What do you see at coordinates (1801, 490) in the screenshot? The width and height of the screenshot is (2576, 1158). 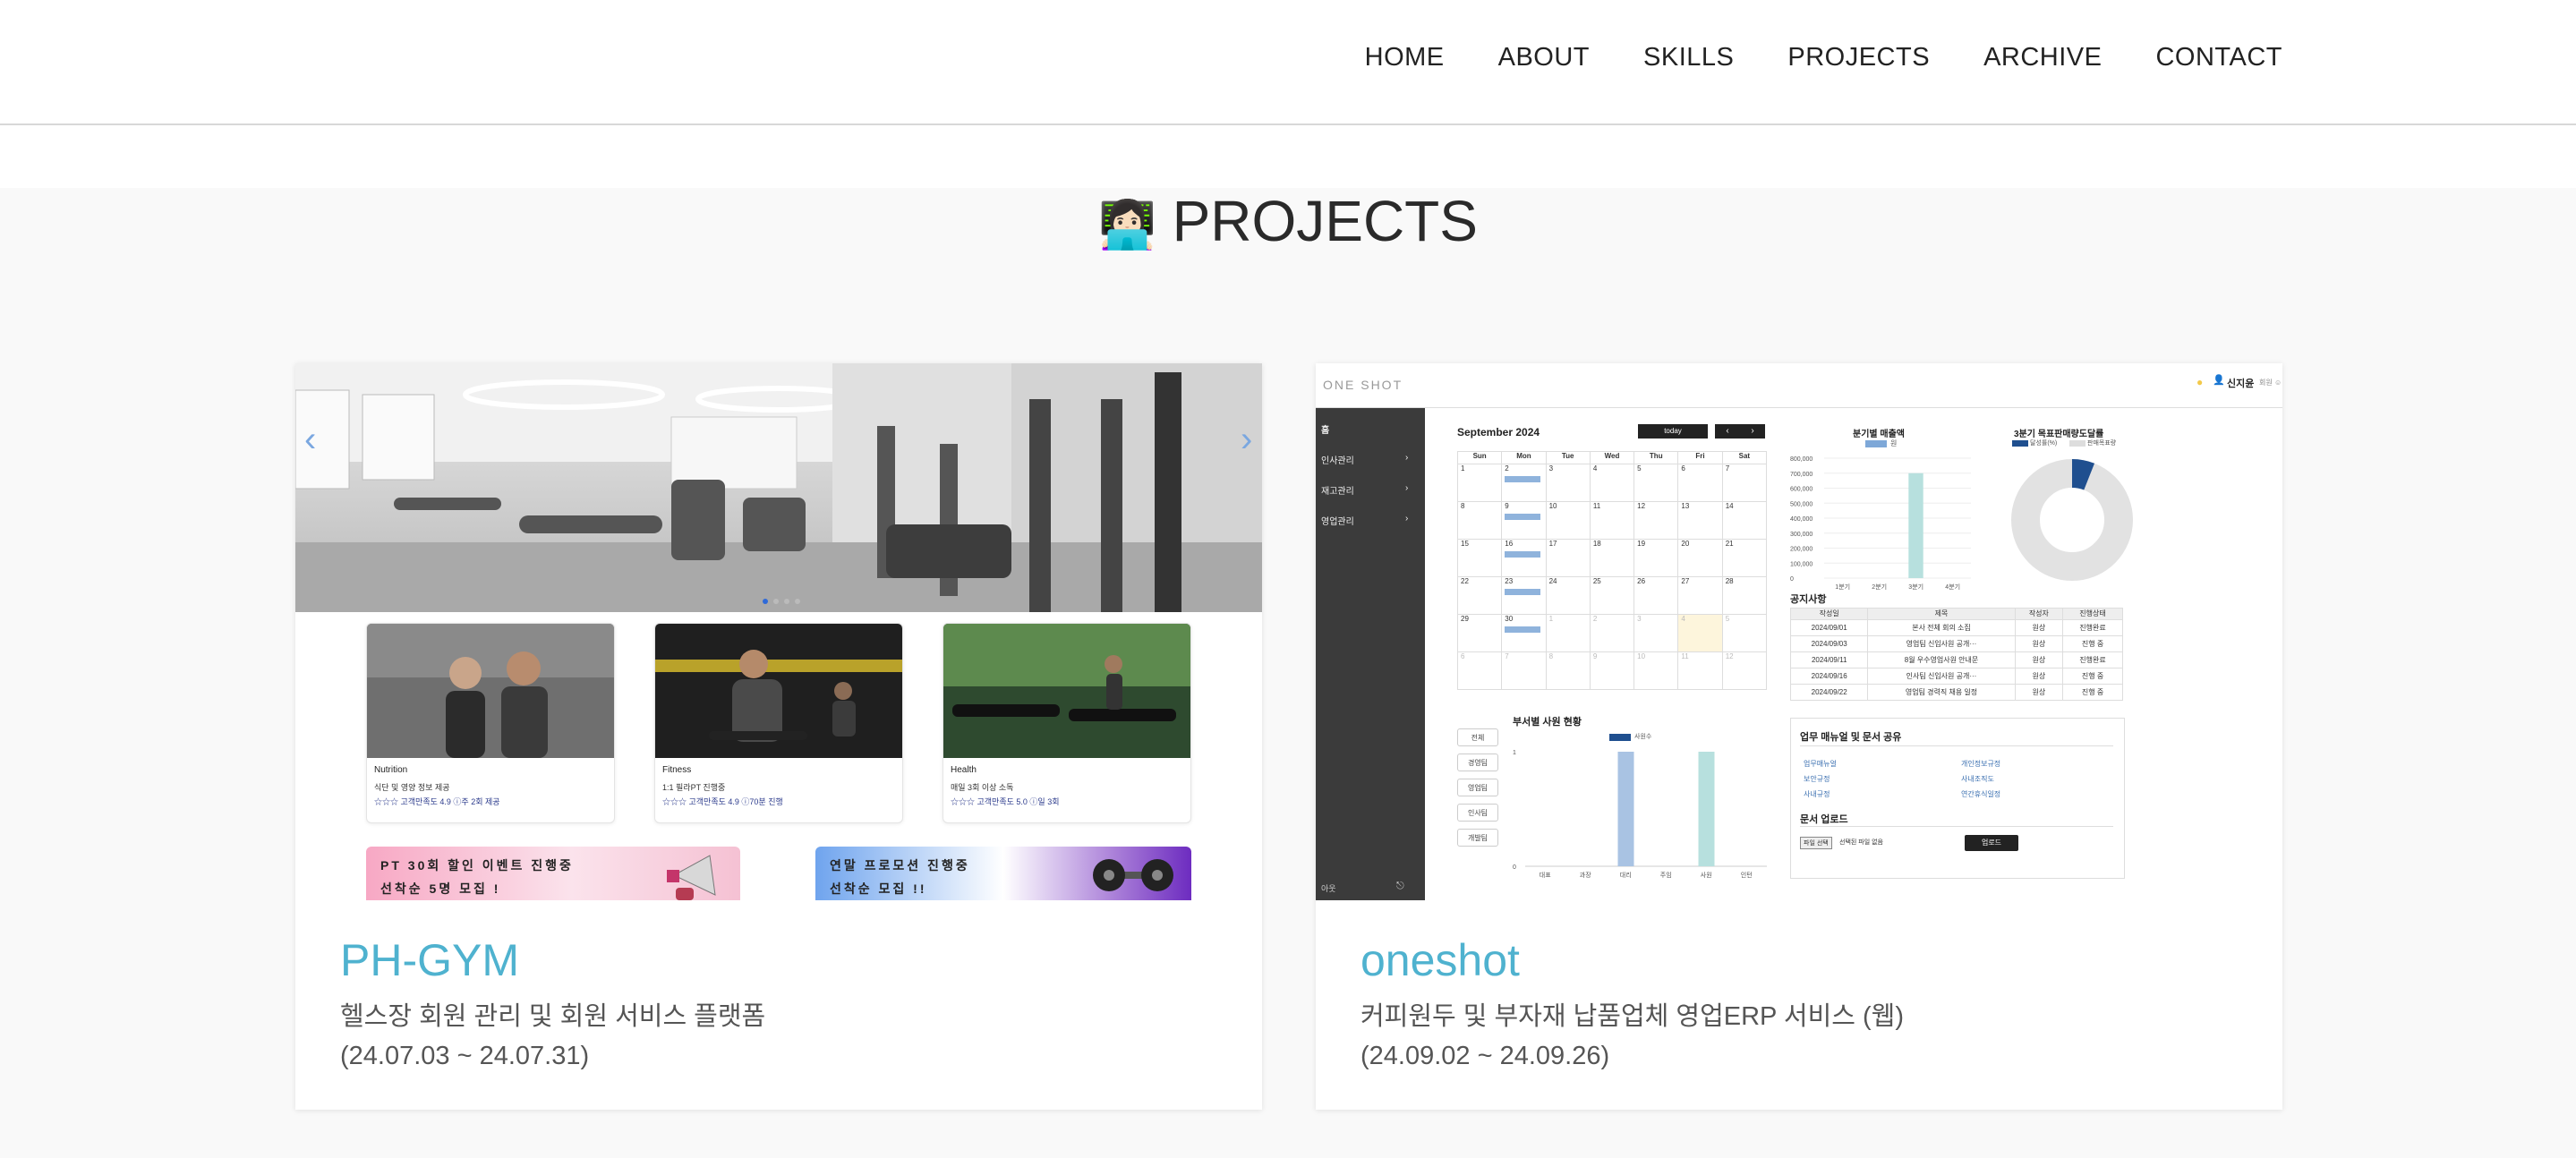 I see `sales-tick-label: 600,000` at bounding box center [1801, 490].